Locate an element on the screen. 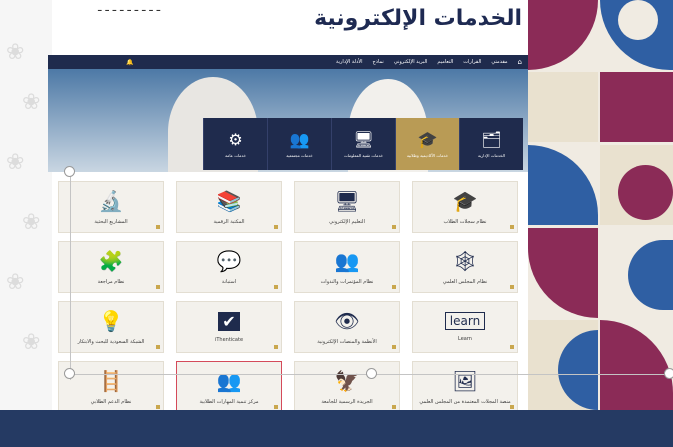 The height and width of the screenshot is (447, 673). page-header: ـ ـ ـ ـ ـ ـ ـ ـ ـ الخدمات الإلكترونية is located at coordinates (295, 26).